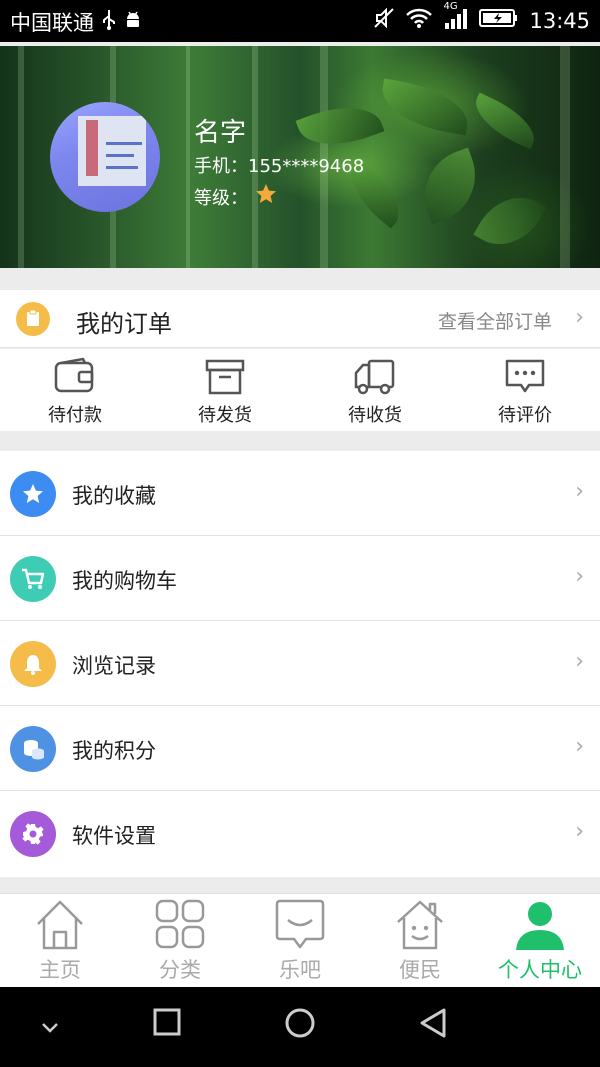 The width and height of the screenshot is (600, 1067). What do you see at coordinates (75, 415) in the screenshot?
I see `order-status-label: 待付款` at bounding box center [75, 415].